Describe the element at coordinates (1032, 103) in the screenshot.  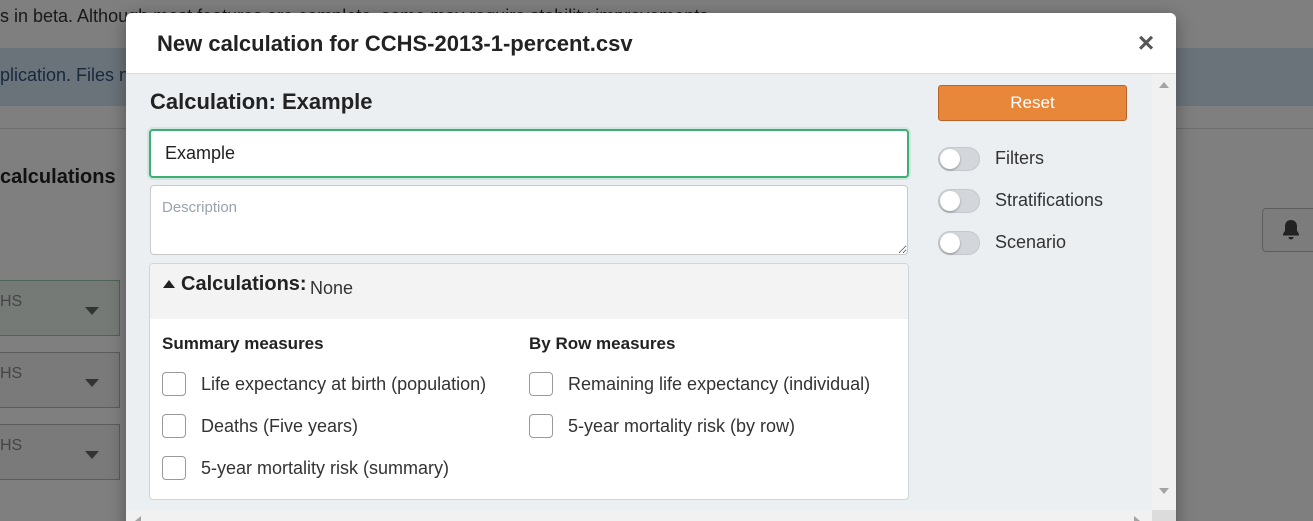
I see `reset-button: Reset` at that location.